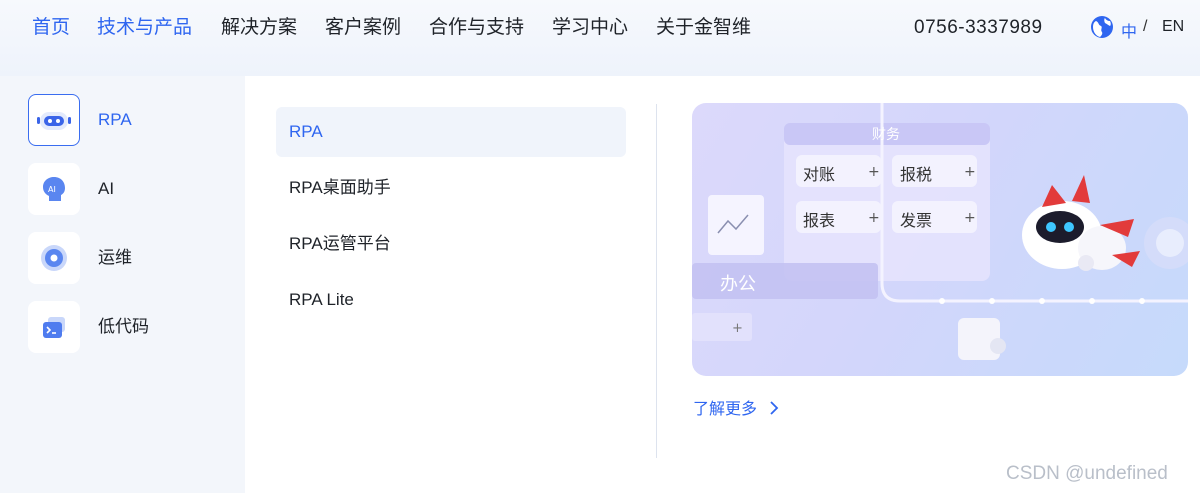 This screenshot has height=493, width=1200. I want to click on category-lowcode: 低代码, so click(133, 327).